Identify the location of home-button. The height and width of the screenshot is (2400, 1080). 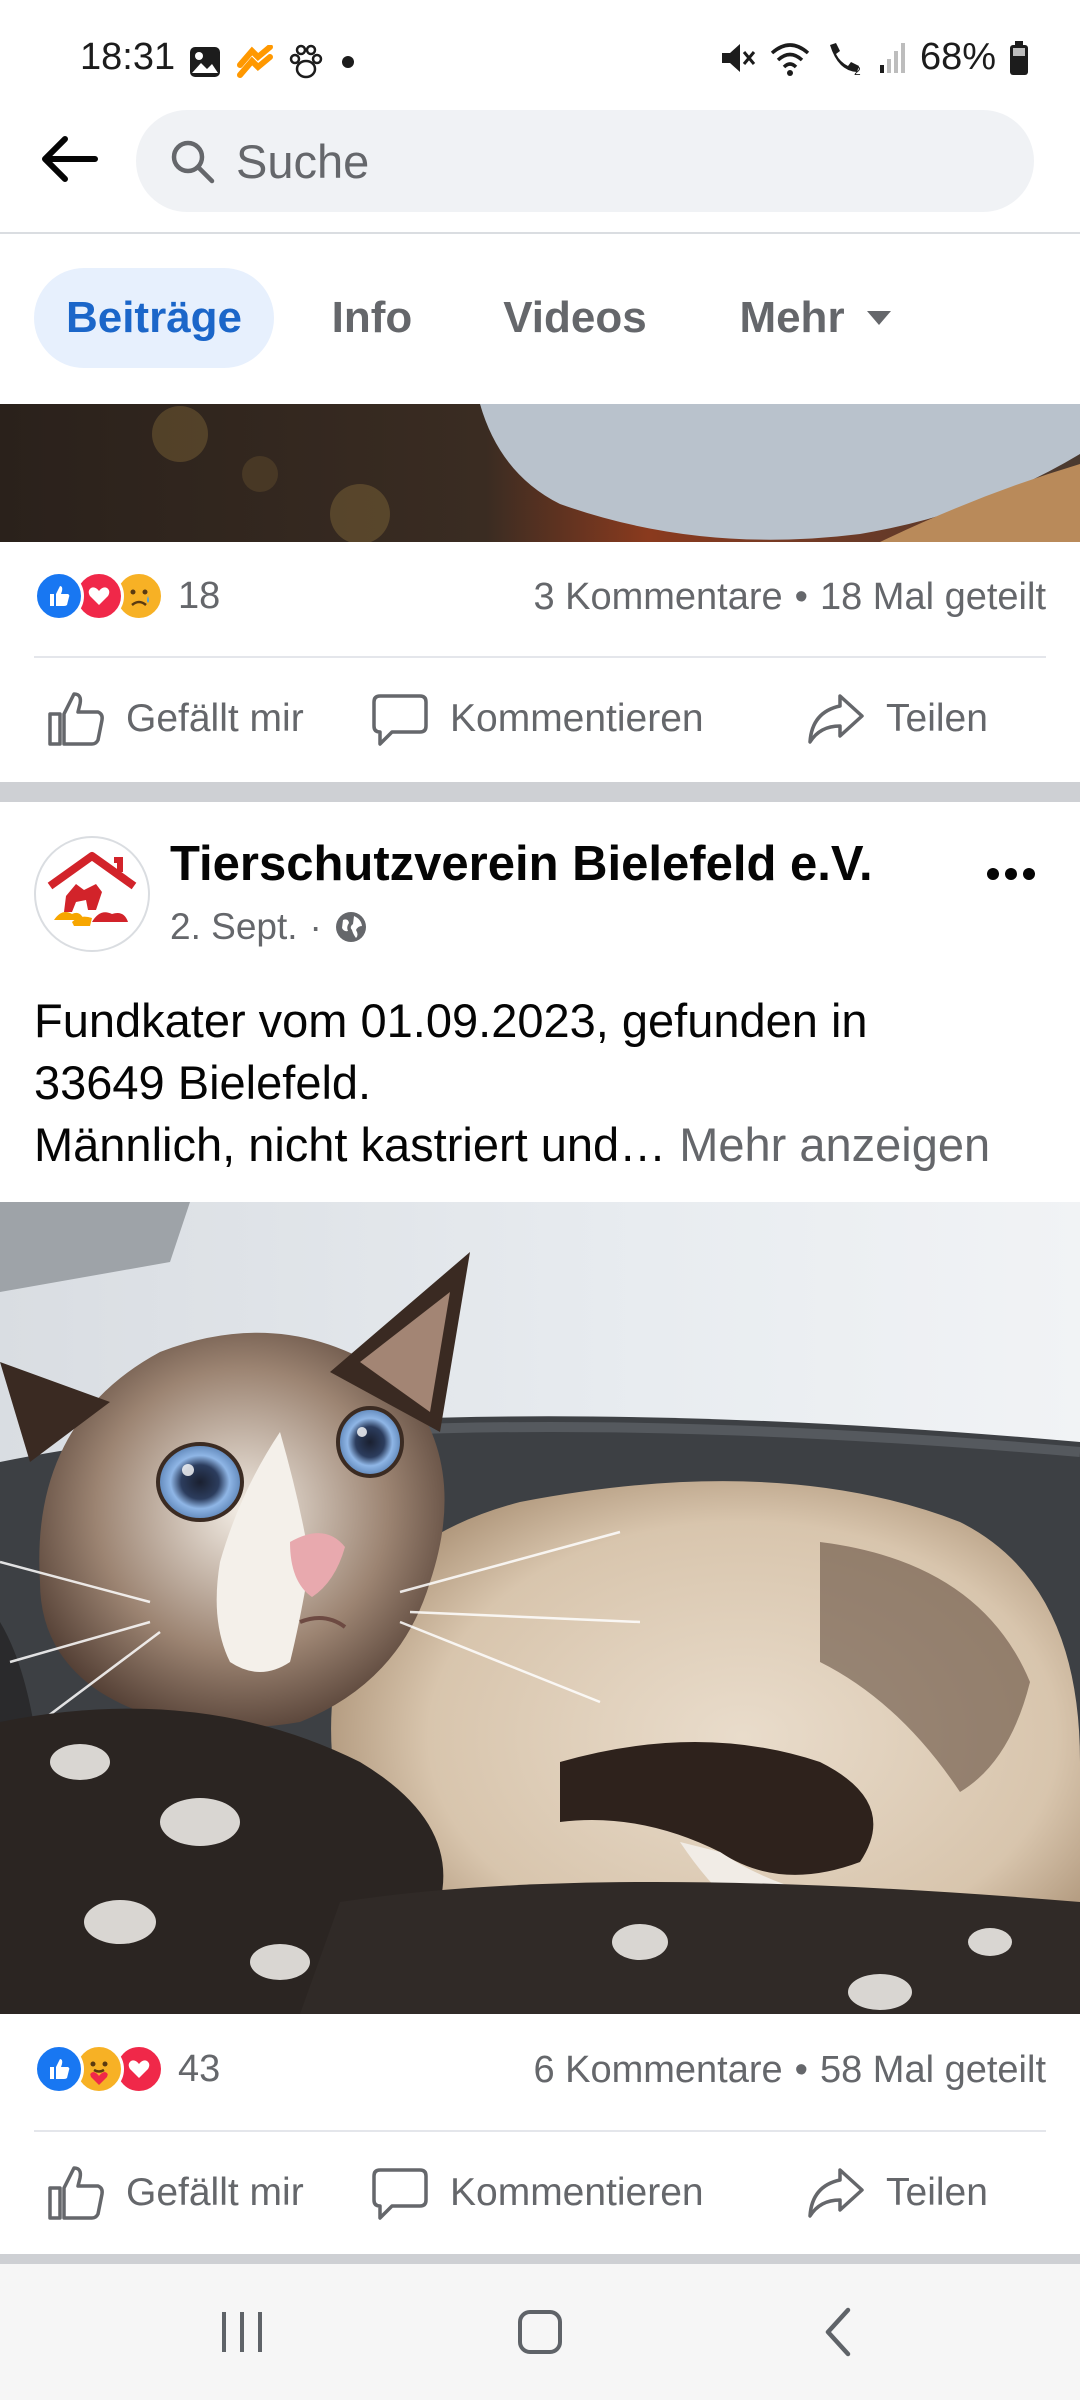
(540, 2334).